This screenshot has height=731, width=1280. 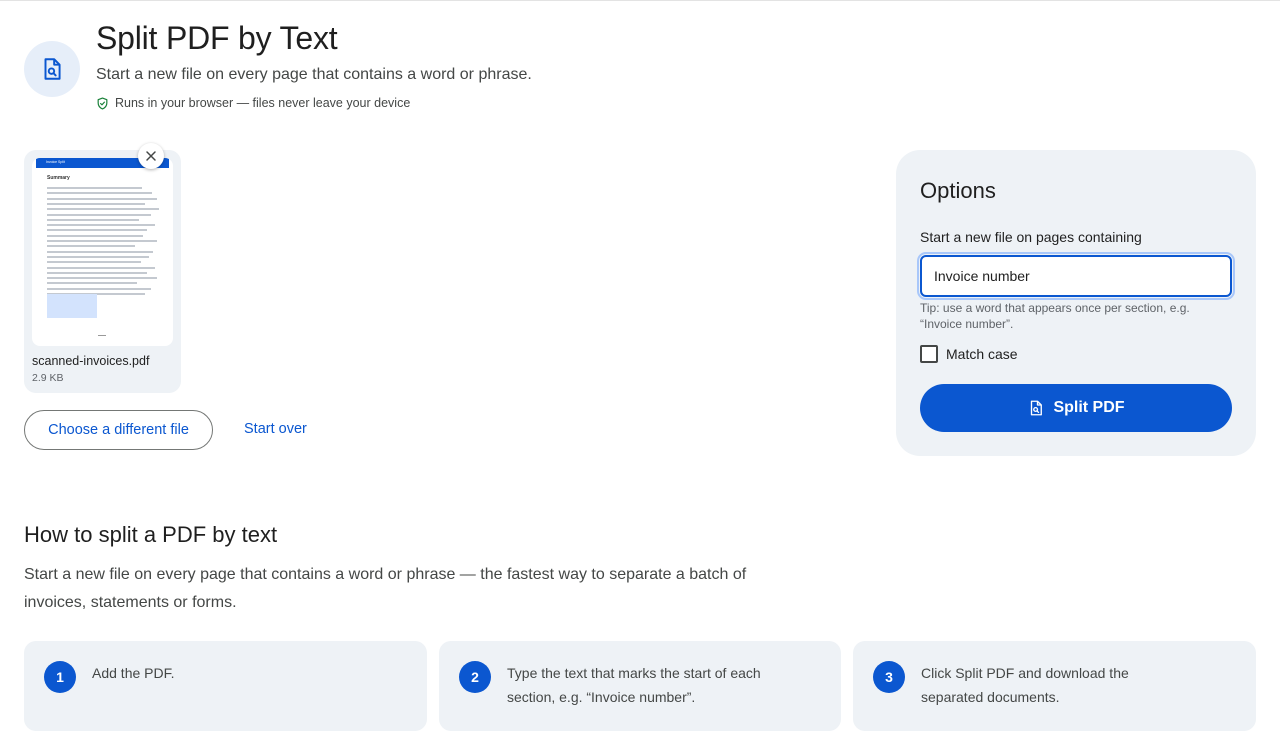 What do you see at coordinates (133, 673) in the screenshot?
I see `step-text: Add the PDF.` at bounding box center [133, 673].